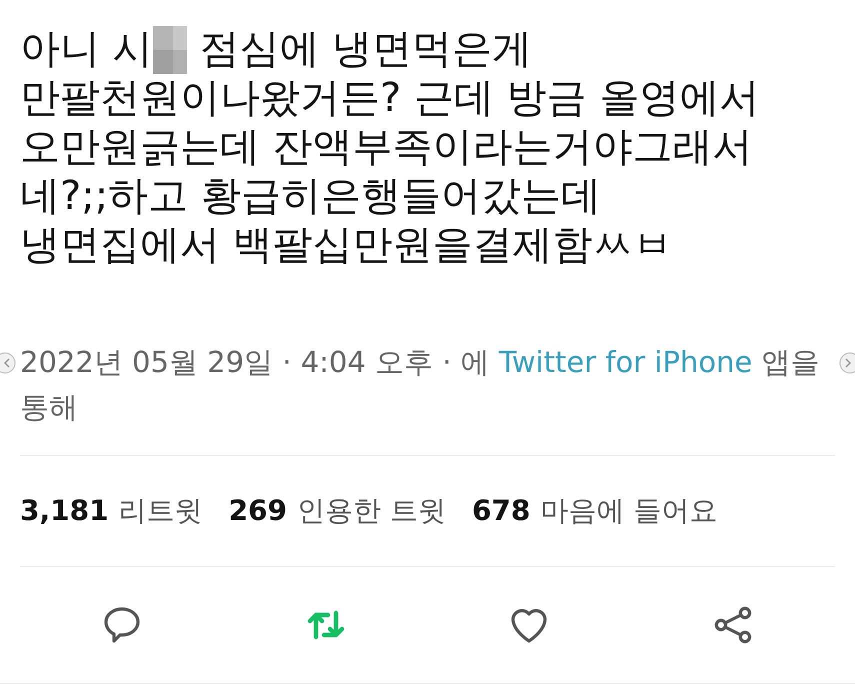 The height and width of the screenshot is (691, 855). I want to click on tweet-text: 만팔천원이나왔거든? 근데 방금 올영에서, so click(390, 98).